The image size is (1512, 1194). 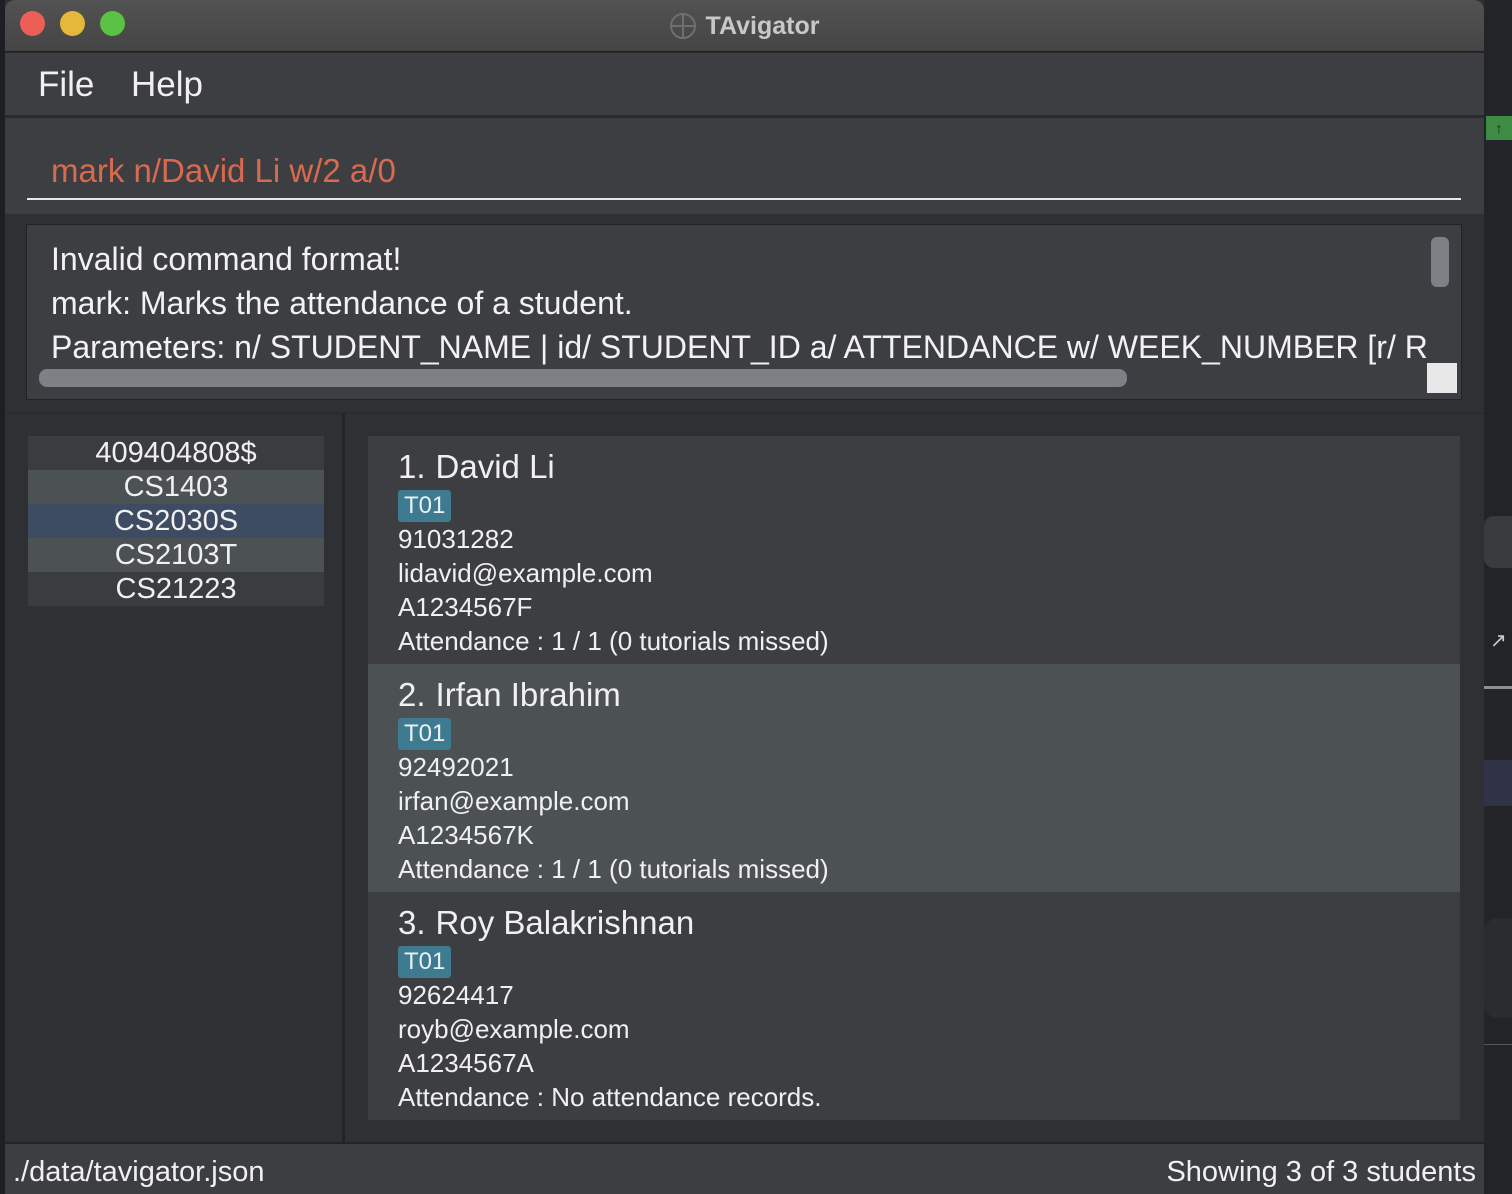 I want to click on background-block, so click(x=1498, y=783).